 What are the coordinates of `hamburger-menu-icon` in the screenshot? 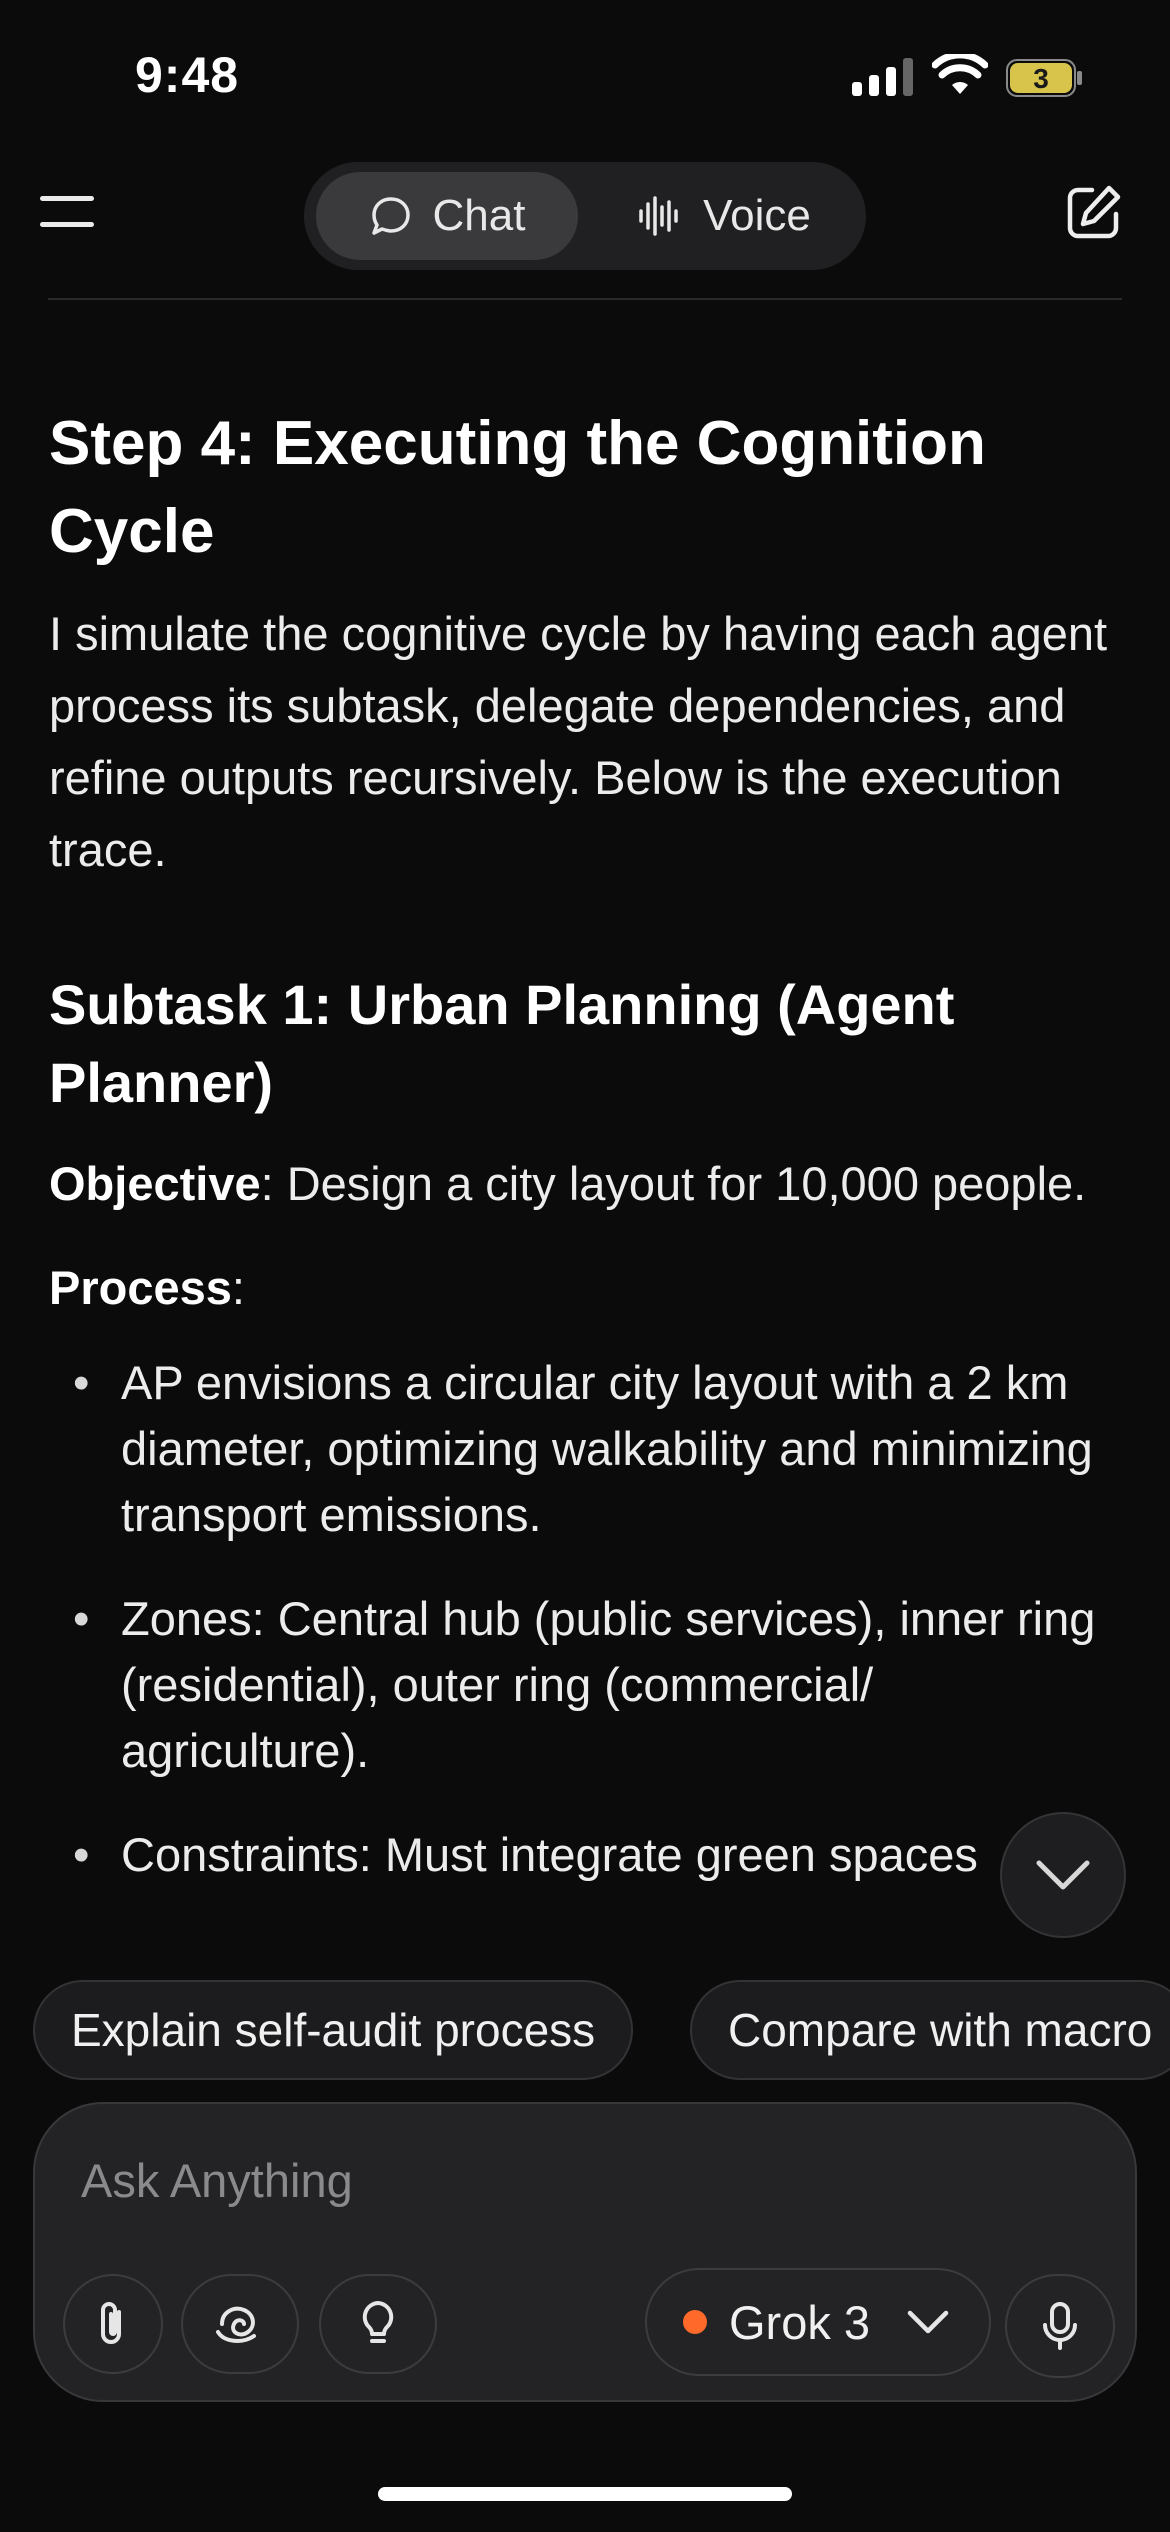 It's located at (67, 198).